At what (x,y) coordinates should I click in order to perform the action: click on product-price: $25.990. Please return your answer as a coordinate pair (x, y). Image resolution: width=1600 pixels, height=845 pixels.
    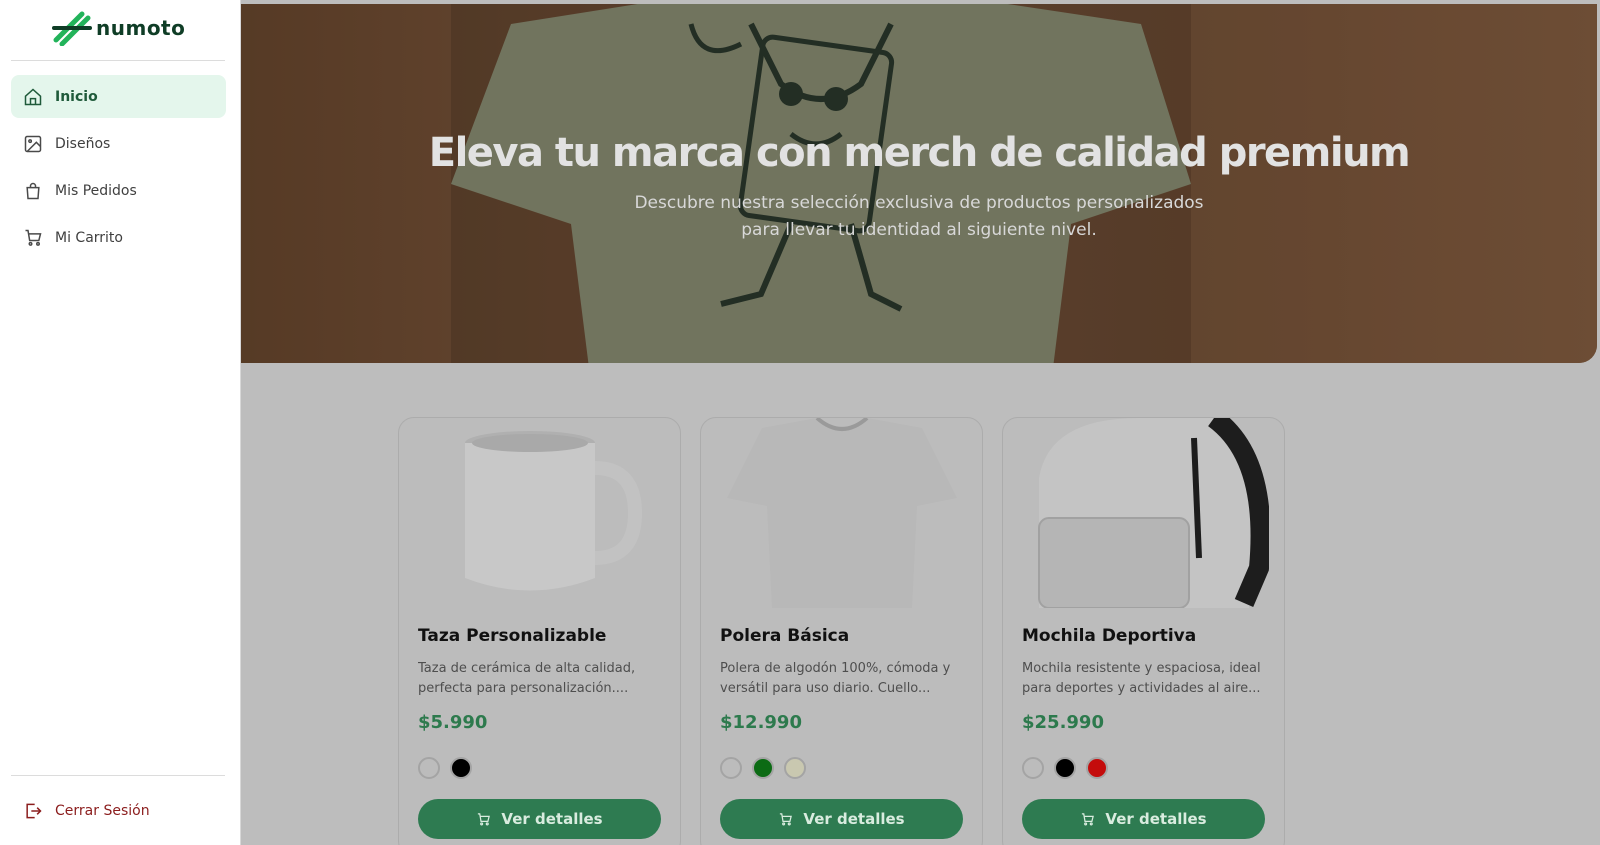
    Looking at the image, I should click on (1063, 722).